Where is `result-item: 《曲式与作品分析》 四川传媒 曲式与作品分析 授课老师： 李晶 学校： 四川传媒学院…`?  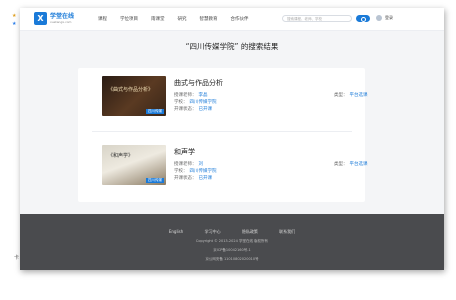 result-item: 《曲式与作品分析》 四川传媒 曲式与作品分析 授课老师： 李晶 学校： 四川传媒学院… is located at coordinates (235, 98).